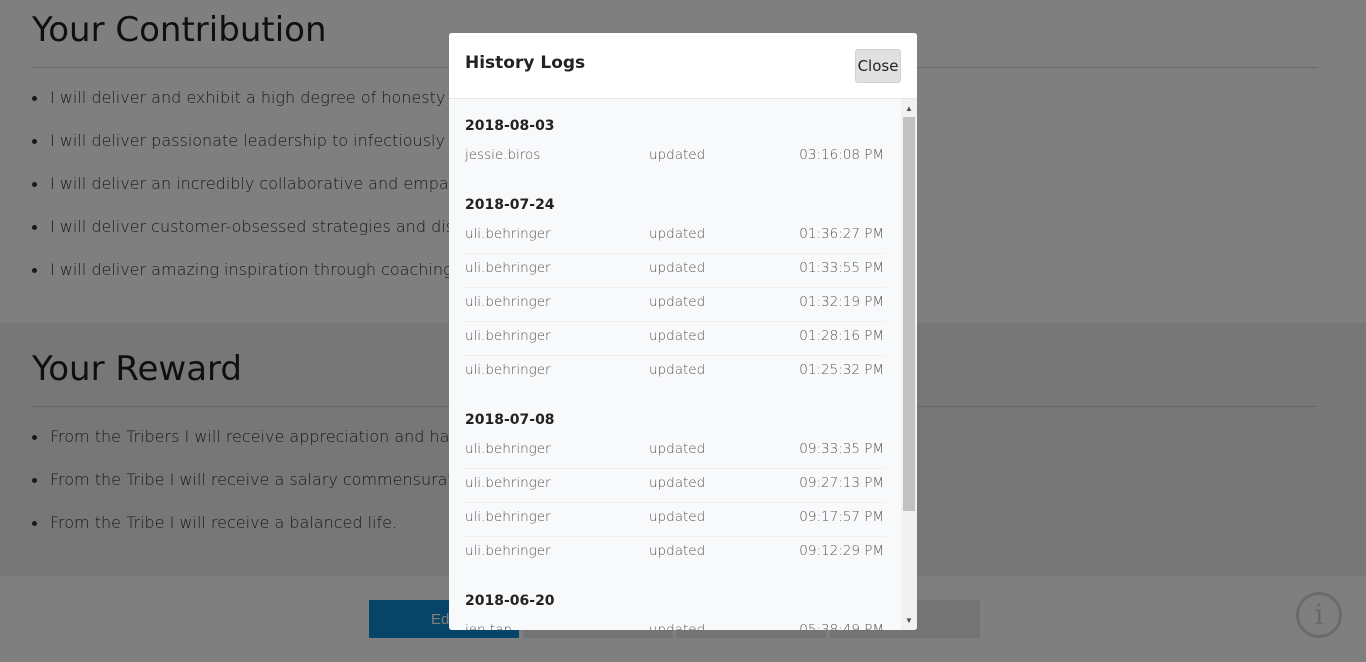  I want to click on log-date-heading: 2018-07-08, so click(510, 420).